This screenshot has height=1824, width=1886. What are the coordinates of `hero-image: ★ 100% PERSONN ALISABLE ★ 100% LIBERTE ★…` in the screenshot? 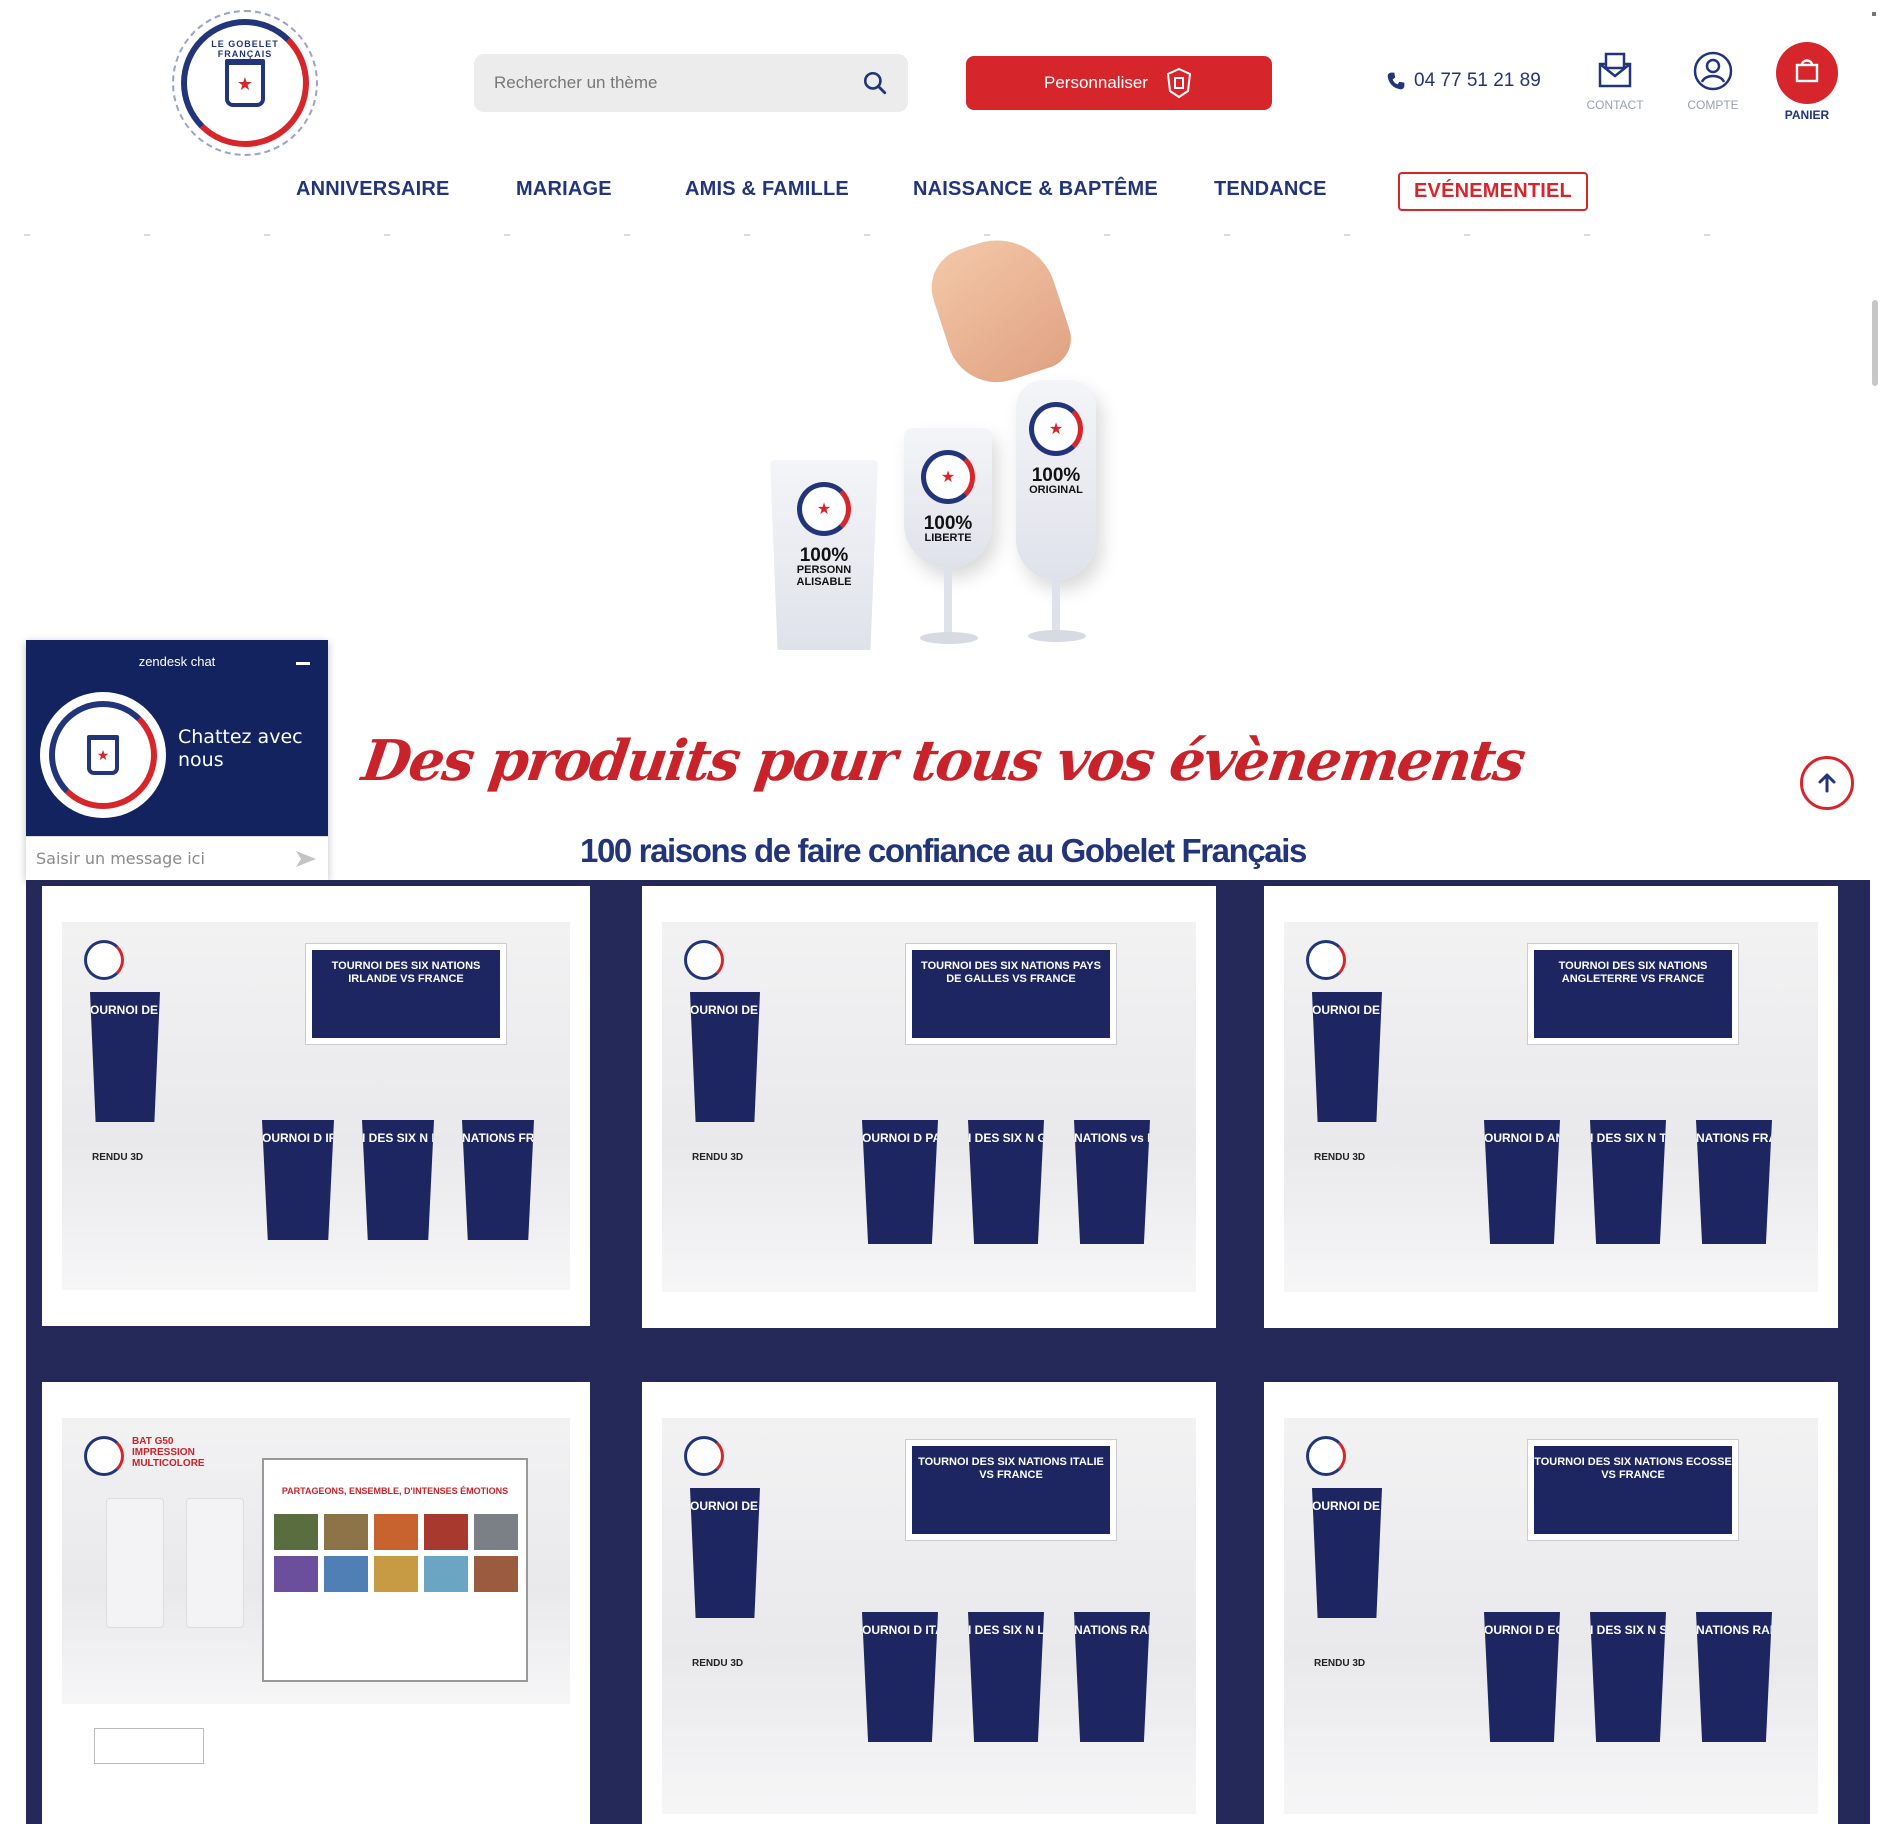 It's located at (940, 447).